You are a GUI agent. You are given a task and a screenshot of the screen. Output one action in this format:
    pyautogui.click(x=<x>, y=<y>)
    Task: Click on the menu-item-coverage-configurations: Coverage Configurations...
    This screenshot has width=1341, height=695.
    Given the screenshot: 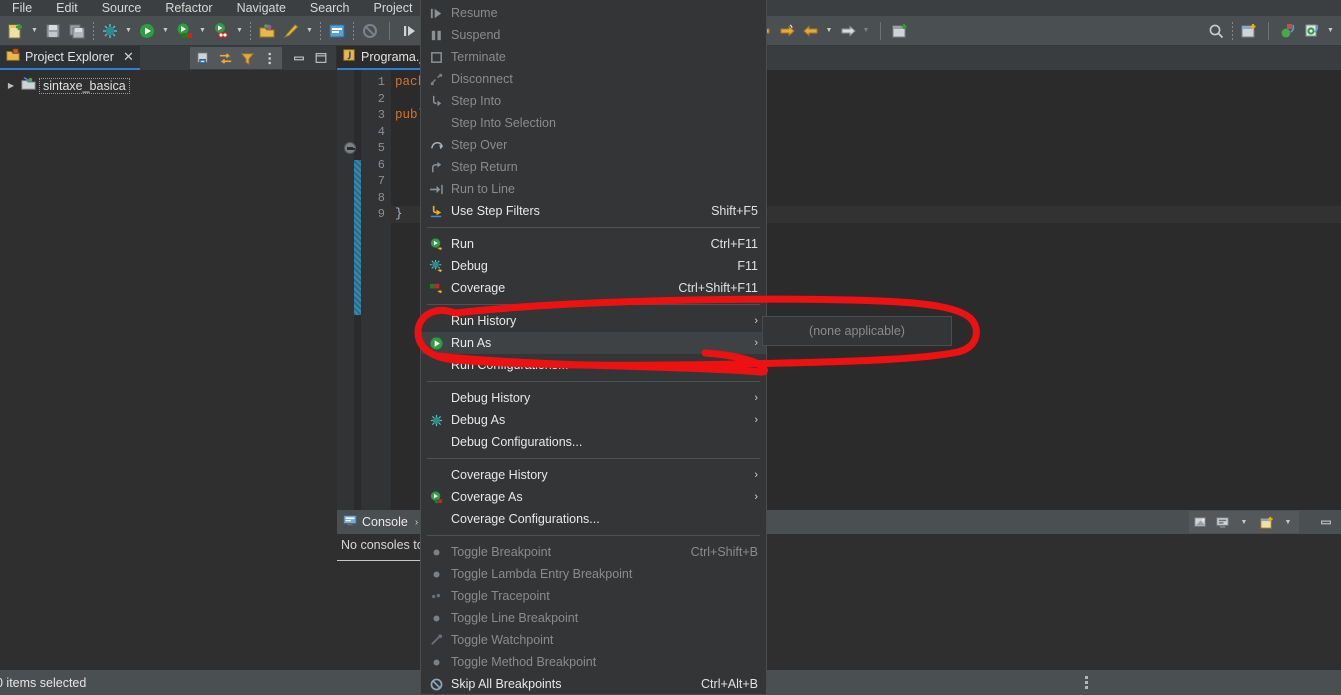 What is the action you would take?
    pyautogui.click(x=593, y=519)
    